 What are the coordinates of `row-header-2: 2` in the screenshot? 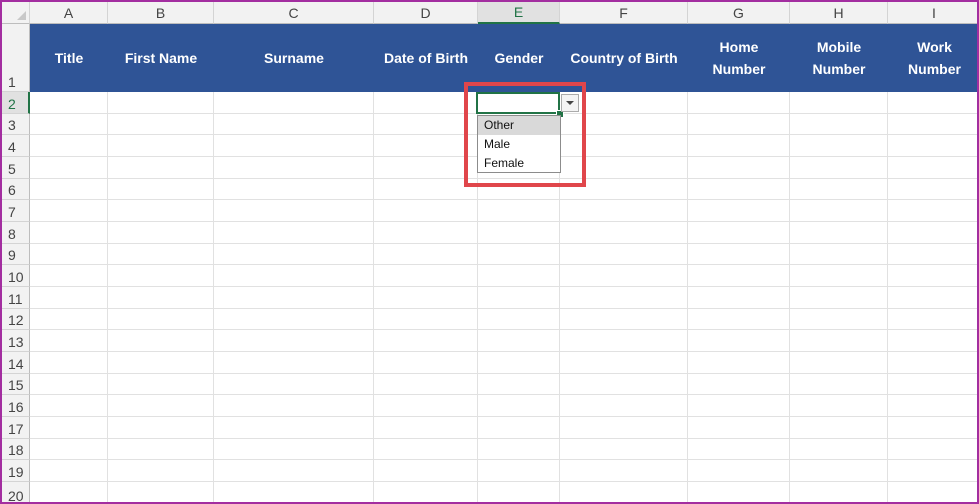 It's located at (16, 103).